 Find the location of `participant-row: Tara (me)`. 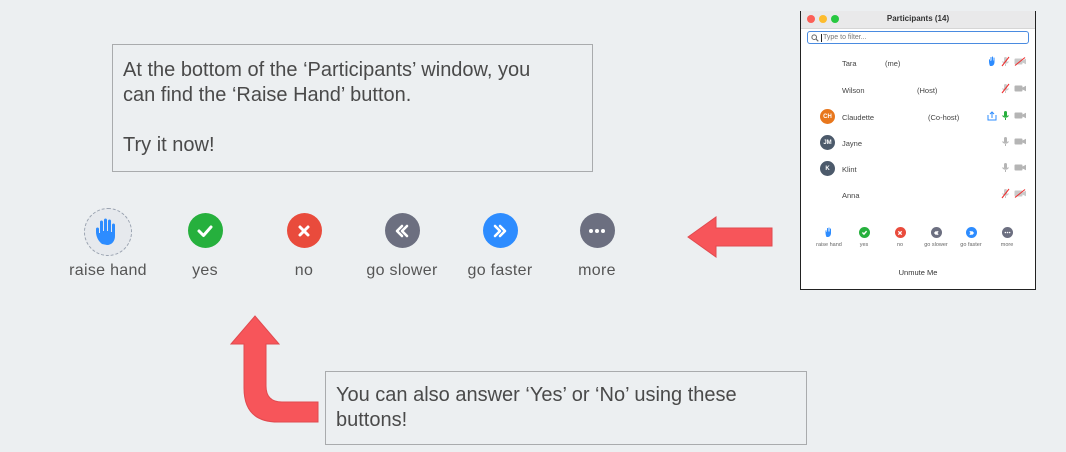

participant-row: Tara (me) is located at coordinates (918, 63).